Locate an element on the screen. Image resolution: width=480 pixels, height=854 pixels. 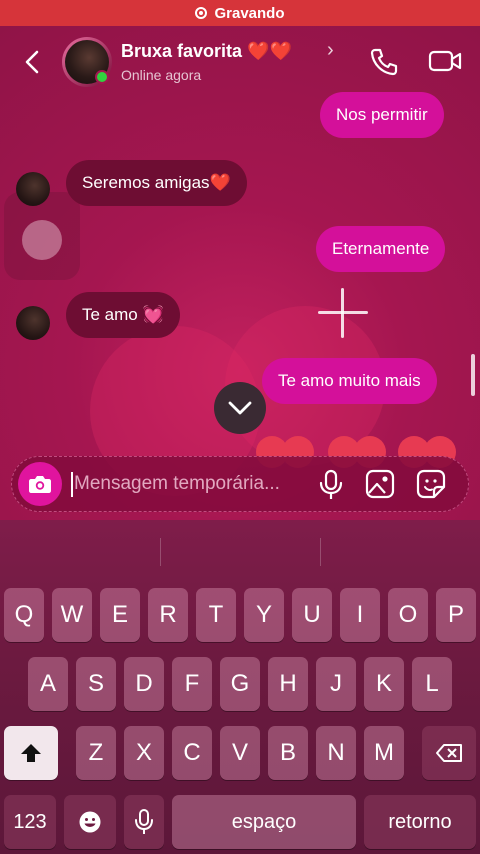
heart-reactions is located at coordinates (361, 452).